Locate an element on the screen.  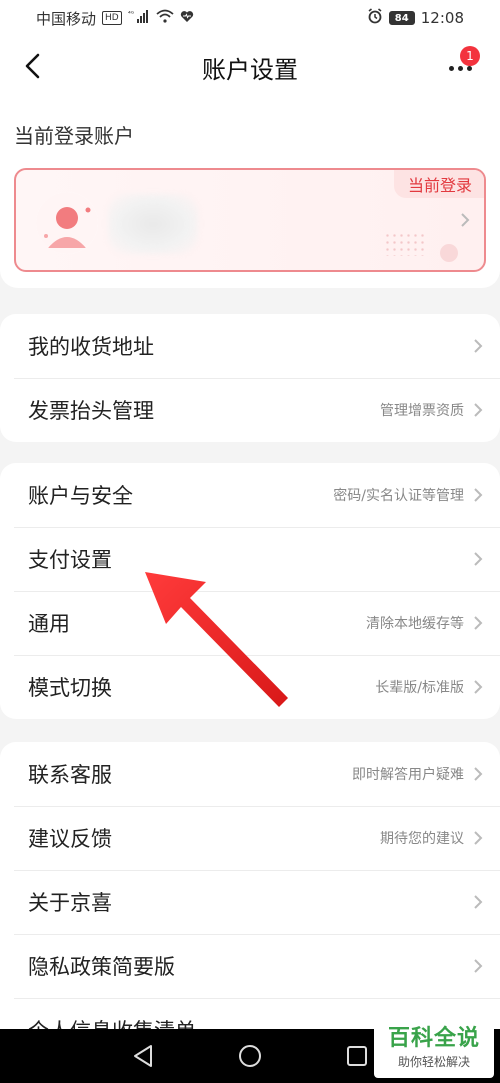
alarm-icon is located at coordinates (375, 18).